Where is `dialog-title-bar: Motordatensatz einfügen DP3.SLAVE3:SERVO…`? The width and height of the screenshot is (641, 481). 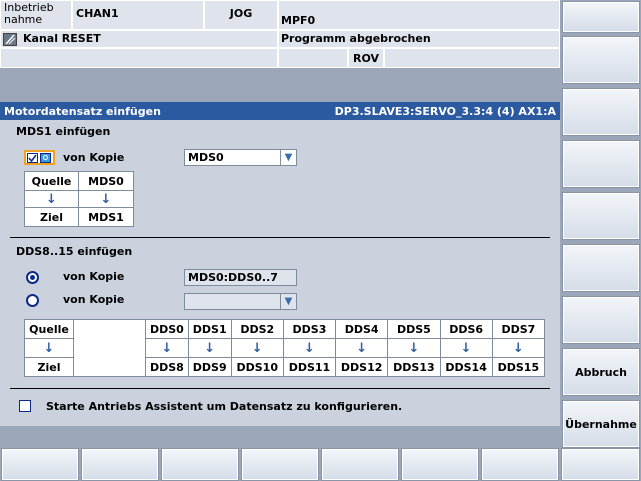
dialog-title-bar: Motordatensatz einfügen DP3.SLAVE3:SERVO… is located at coordinates (280, 111).